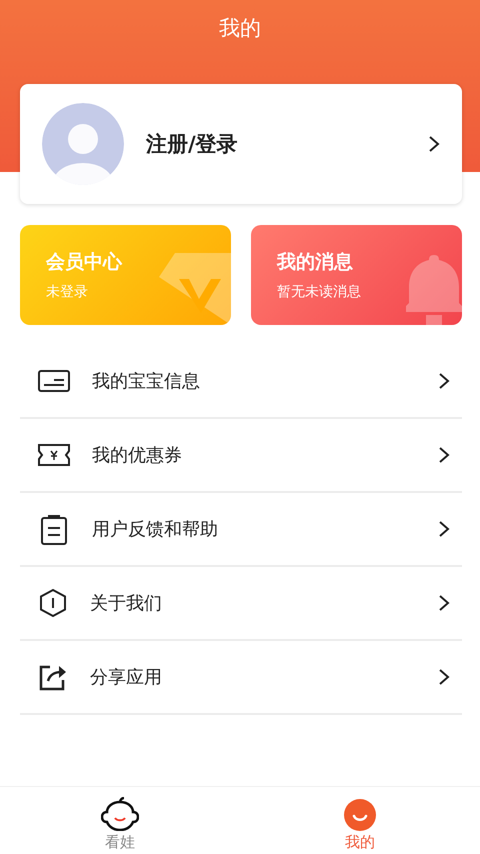 The width and height of the screenshot is (480, 854). Describe the element at coordinates (360, 815) in the screenshot. I see `face-icon` at that location.